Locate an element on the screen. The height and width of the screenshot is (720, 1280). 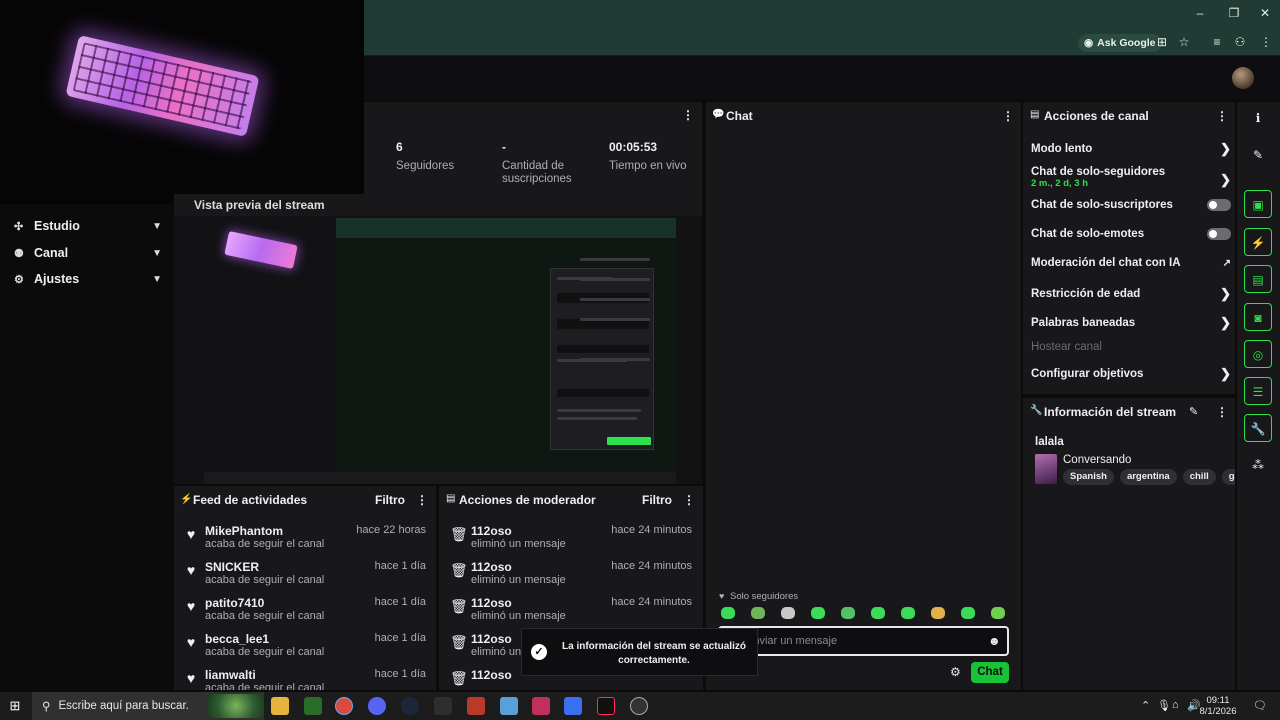
ask-google-button: ◉ Ask Google is located at coordinates (1120, 43).